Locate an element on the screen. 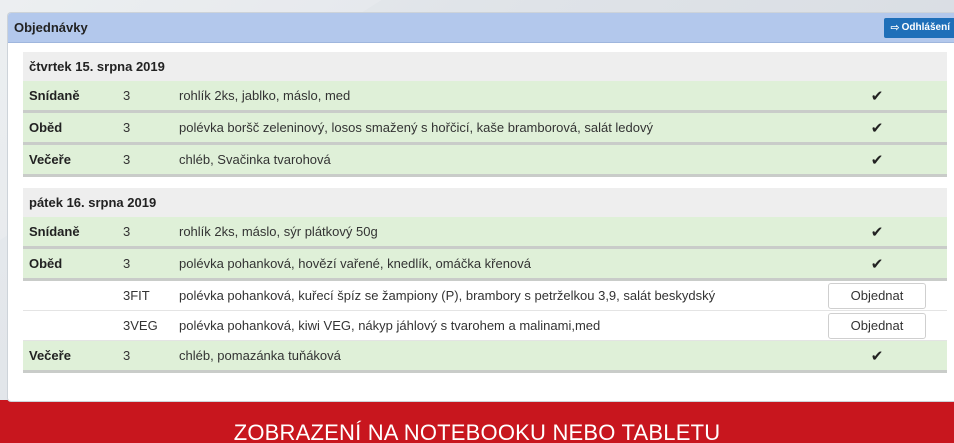 The width and height of the screenshot is (954, 443). day-label: pátek 16. srpna 2019 is located at coordinates (485, 202).